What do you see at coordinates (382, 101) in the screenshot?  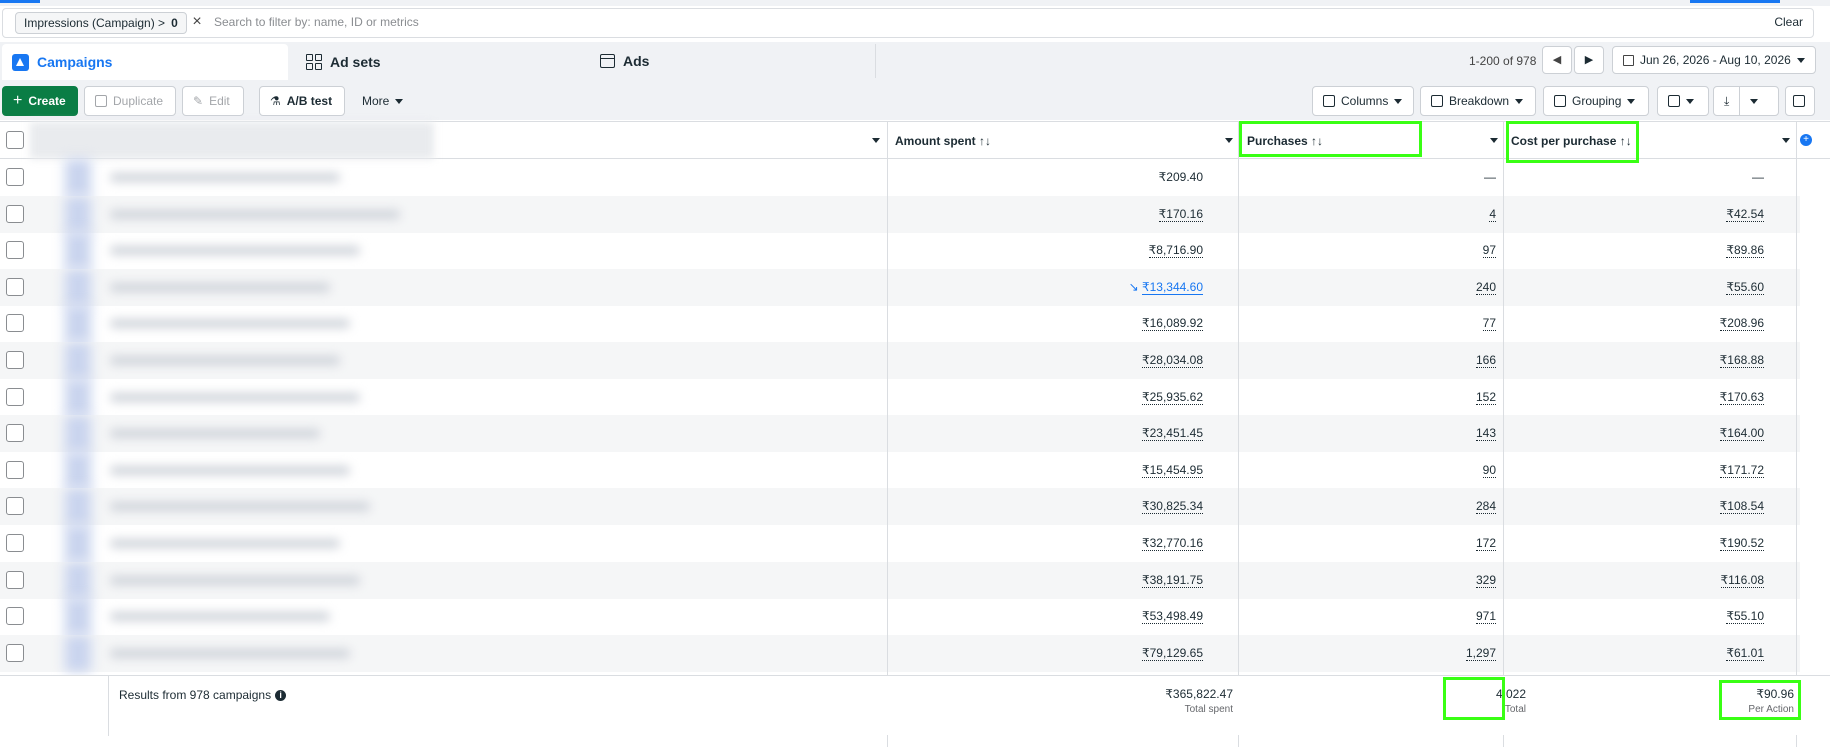 I see `more-button: More` at bounding box center [382, 101].